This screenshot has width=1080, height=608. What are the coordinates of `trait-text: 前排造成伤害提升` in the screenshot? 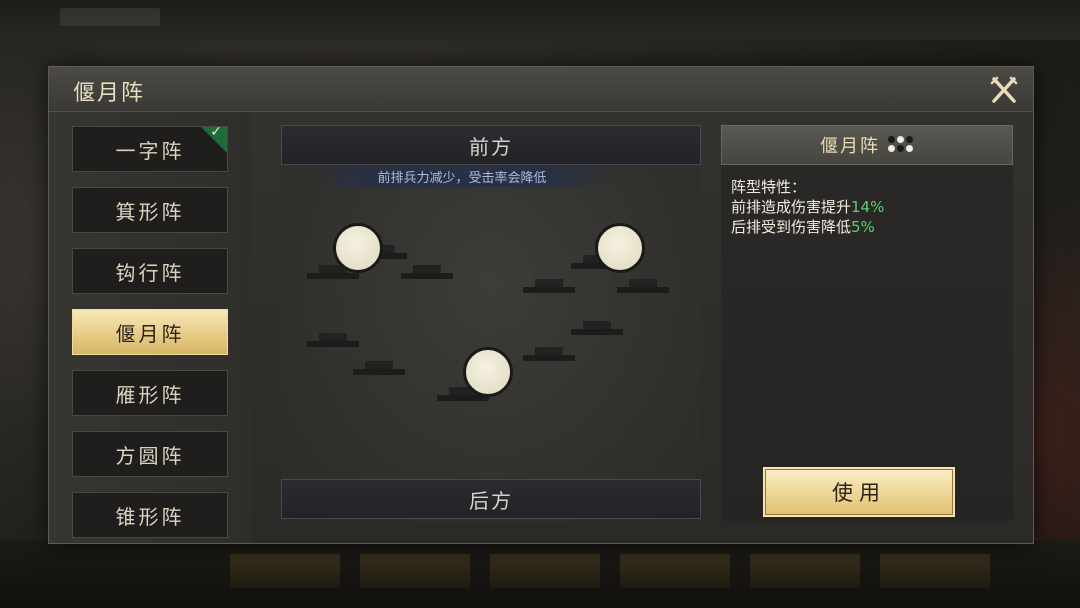 It's located at (791, 207).